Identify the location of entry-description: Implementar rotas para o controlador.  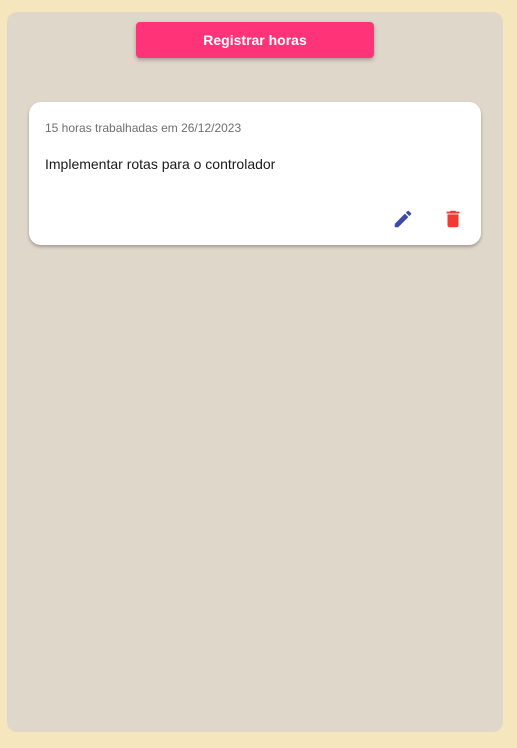
(160, 164).